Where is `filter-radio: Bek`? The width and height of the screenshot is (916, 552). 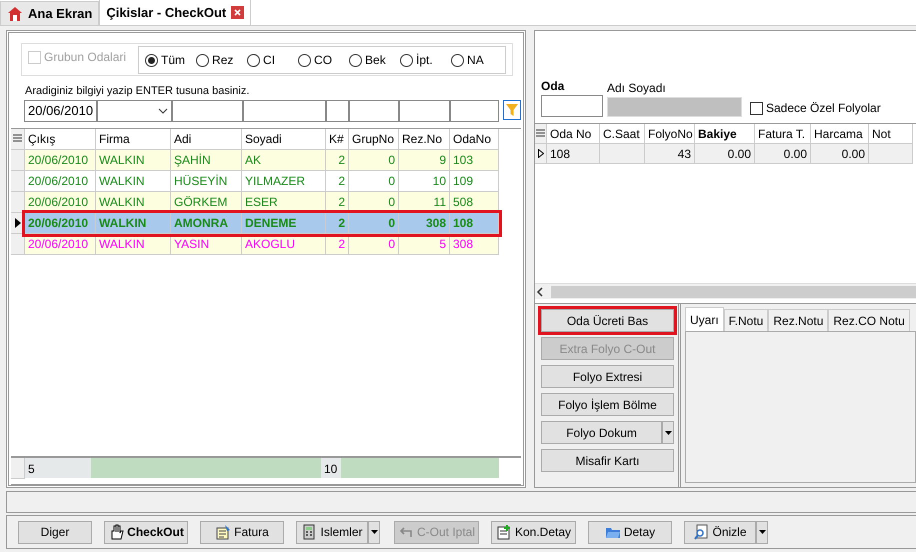 filter-radio: Bek is located at coordinates (374, 60).